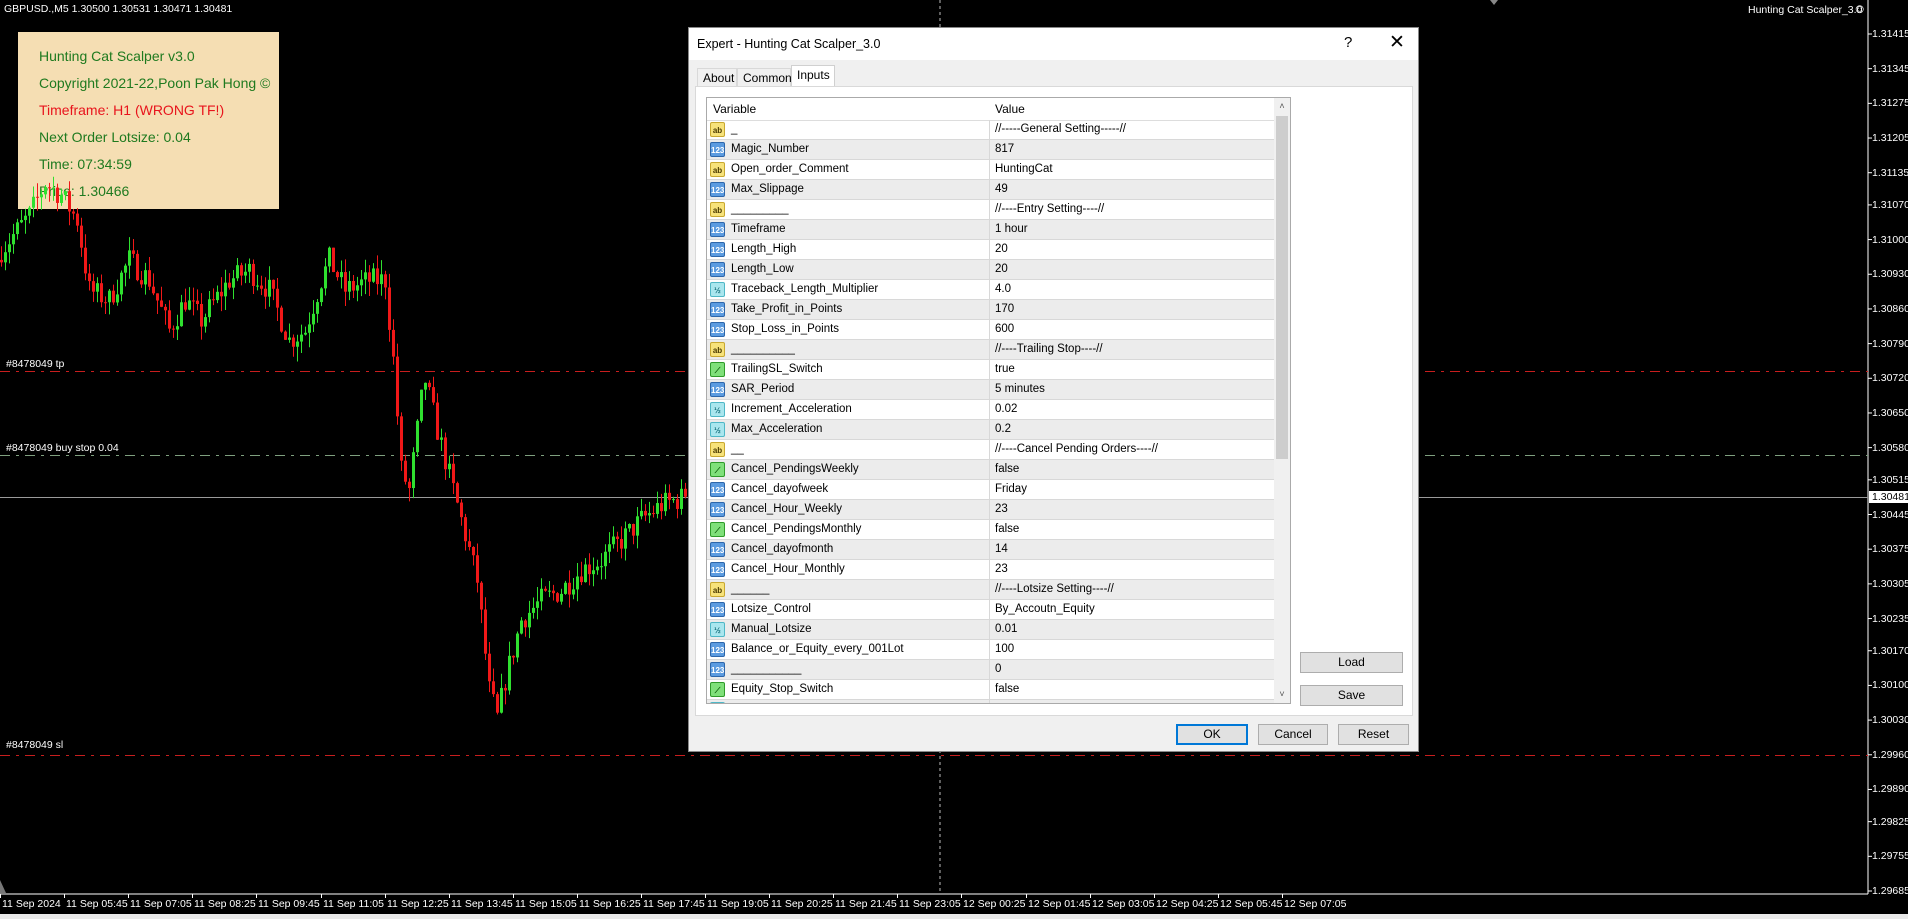 Image resolution: width=1908 pixels, height=919 pixels. I want to click on input-row: 123 Max_Slippage 49, so click(990, 190).